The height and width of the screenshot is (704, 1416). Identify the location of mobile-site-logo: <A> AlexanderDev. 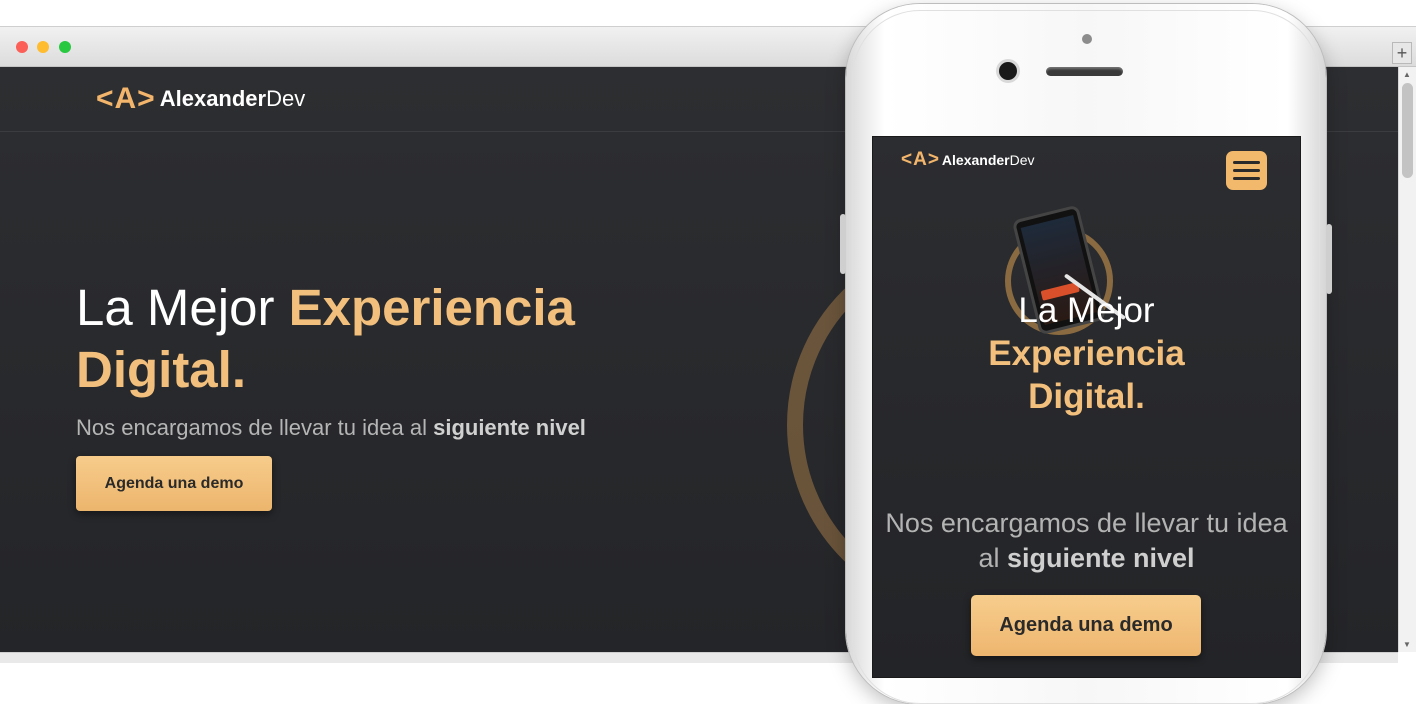
(968, 160).